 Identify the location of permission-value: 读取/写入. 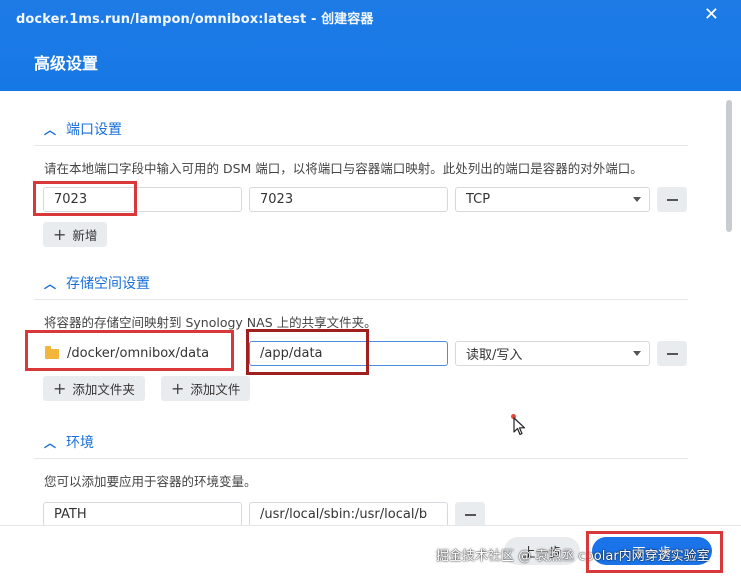
(494, 355).